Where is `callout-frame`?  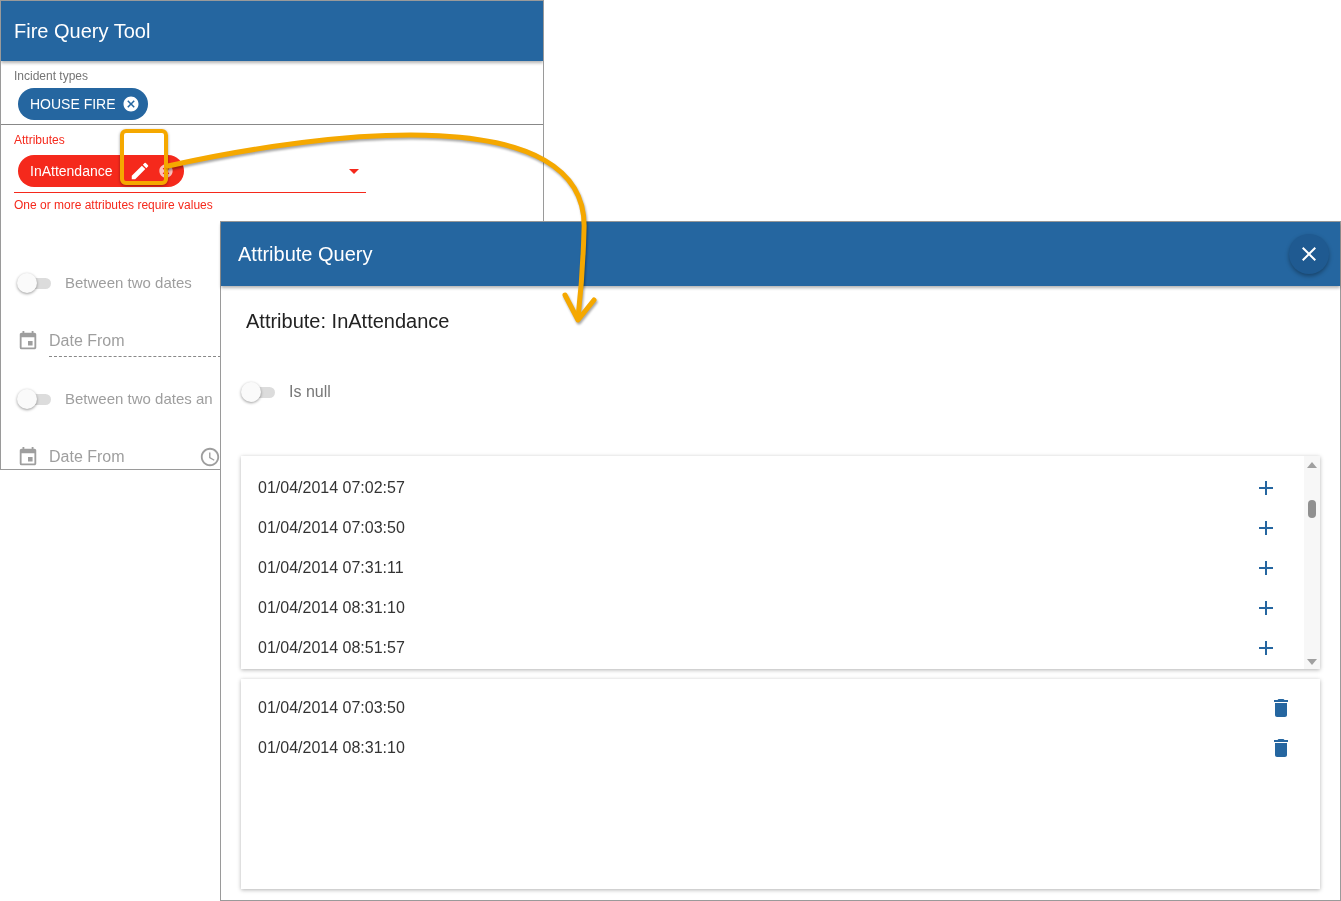
callout-frame is located at coordinates (144, 157).